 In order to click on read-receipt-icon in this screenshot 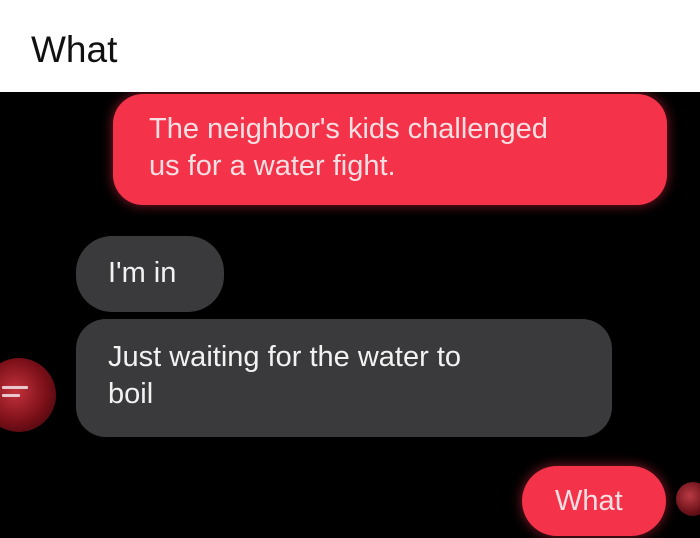, I will do `click(688, 499)`.